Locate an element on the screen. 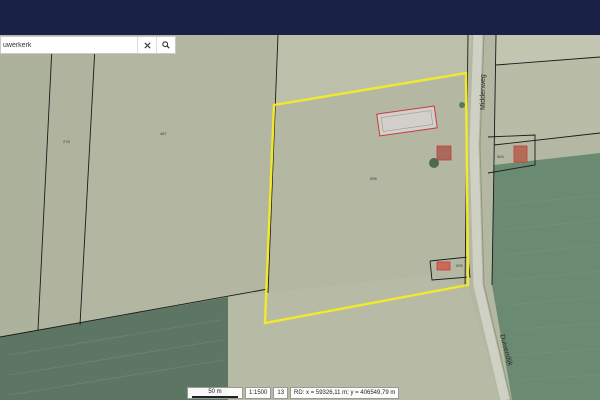 Image resolution: width=600 pixels, height=400 pixels. east-house is located at coordinates (520, 154).